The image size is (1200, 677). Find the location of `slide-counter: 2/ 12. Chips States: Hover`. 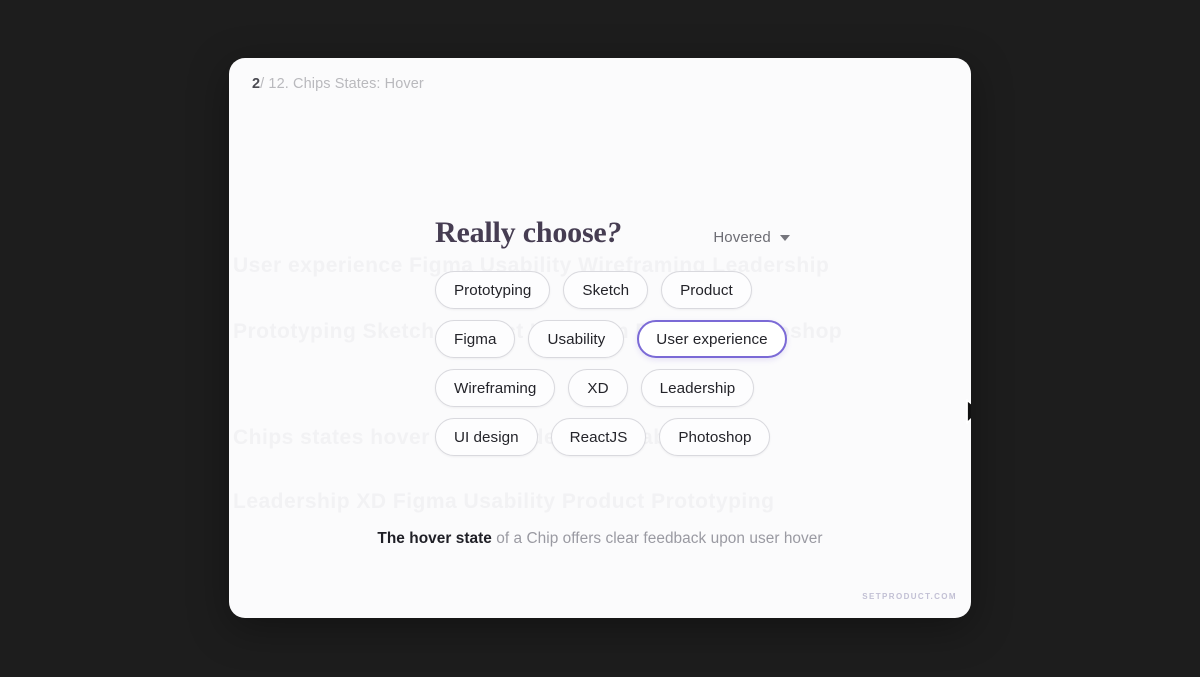

slide-counter: 2/ 12. Chips States: Hover is located at coordinates (338, 84).